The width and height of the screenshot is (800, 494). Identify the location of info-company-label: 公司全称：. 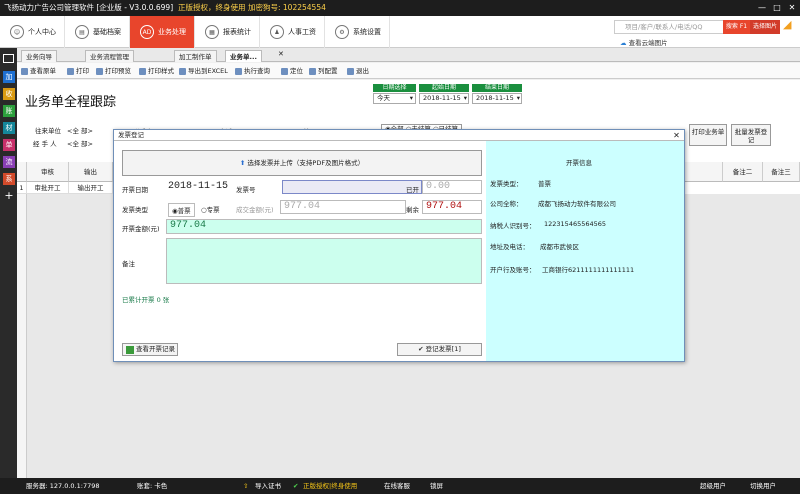
(506, 204).